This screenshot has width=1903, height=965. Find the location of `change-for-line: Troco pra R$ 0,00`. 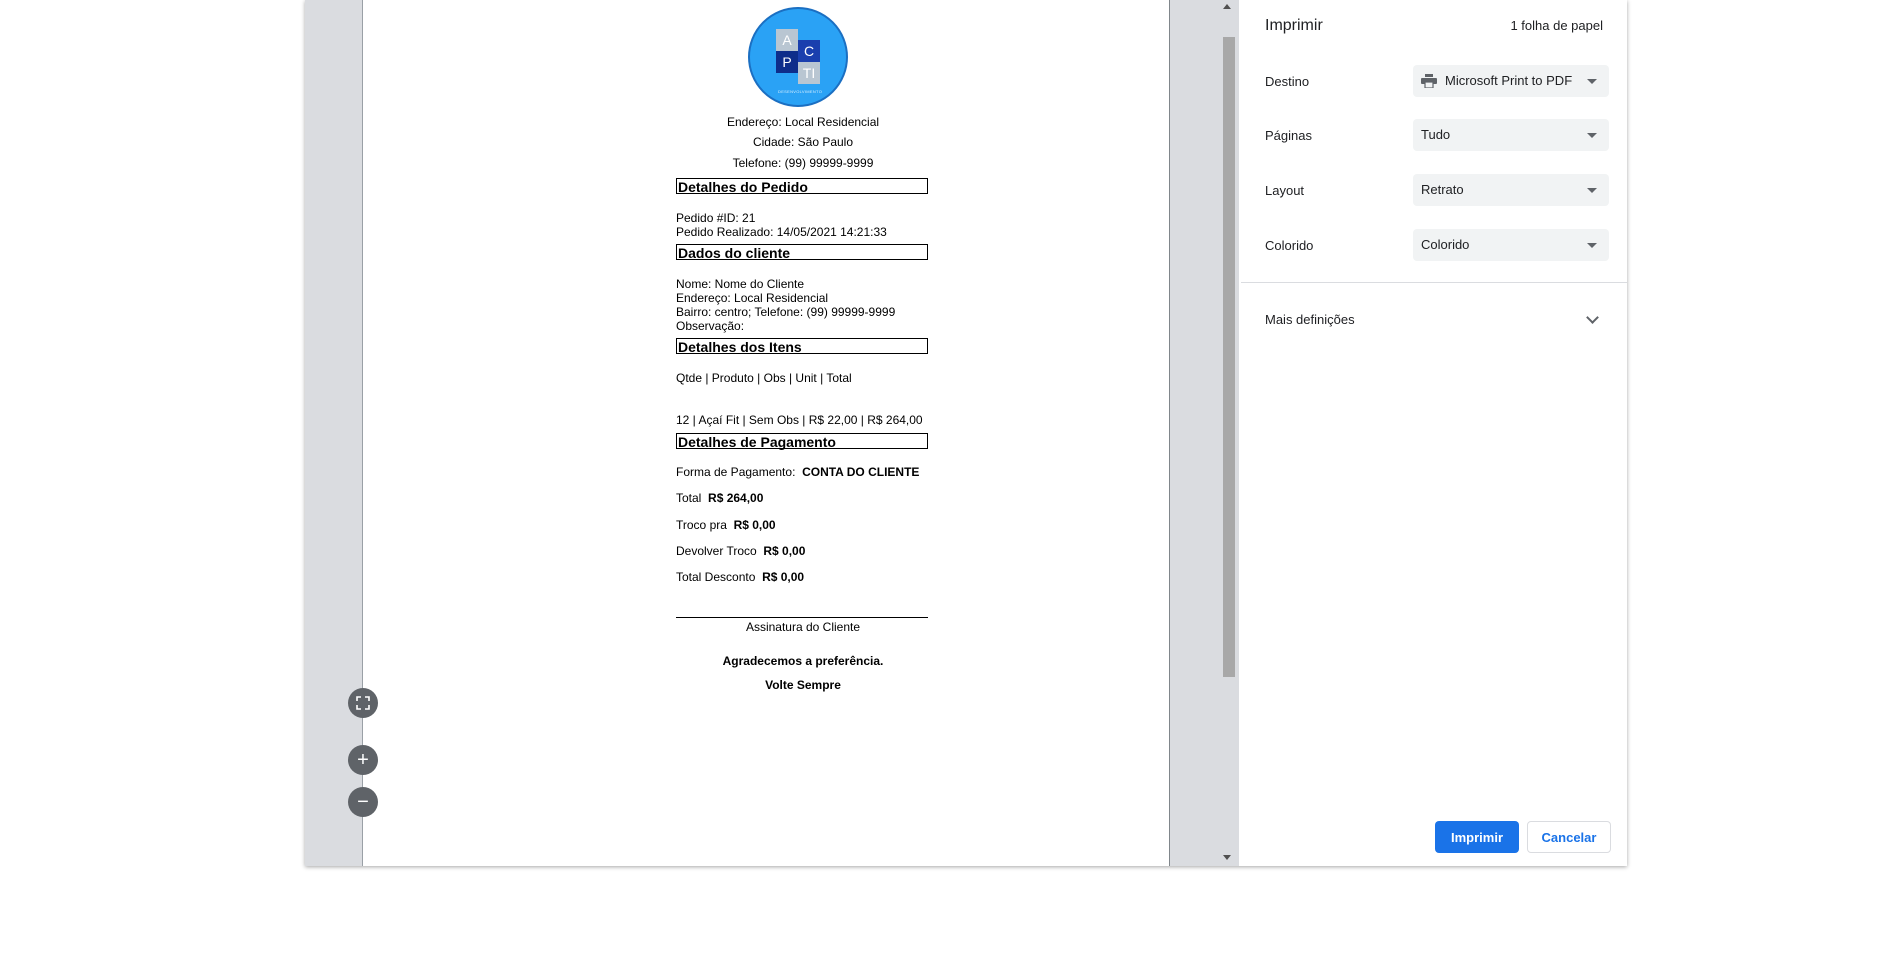

change-for-line: Troco pra R$ 0,00 is located at coordinates (726, 525).